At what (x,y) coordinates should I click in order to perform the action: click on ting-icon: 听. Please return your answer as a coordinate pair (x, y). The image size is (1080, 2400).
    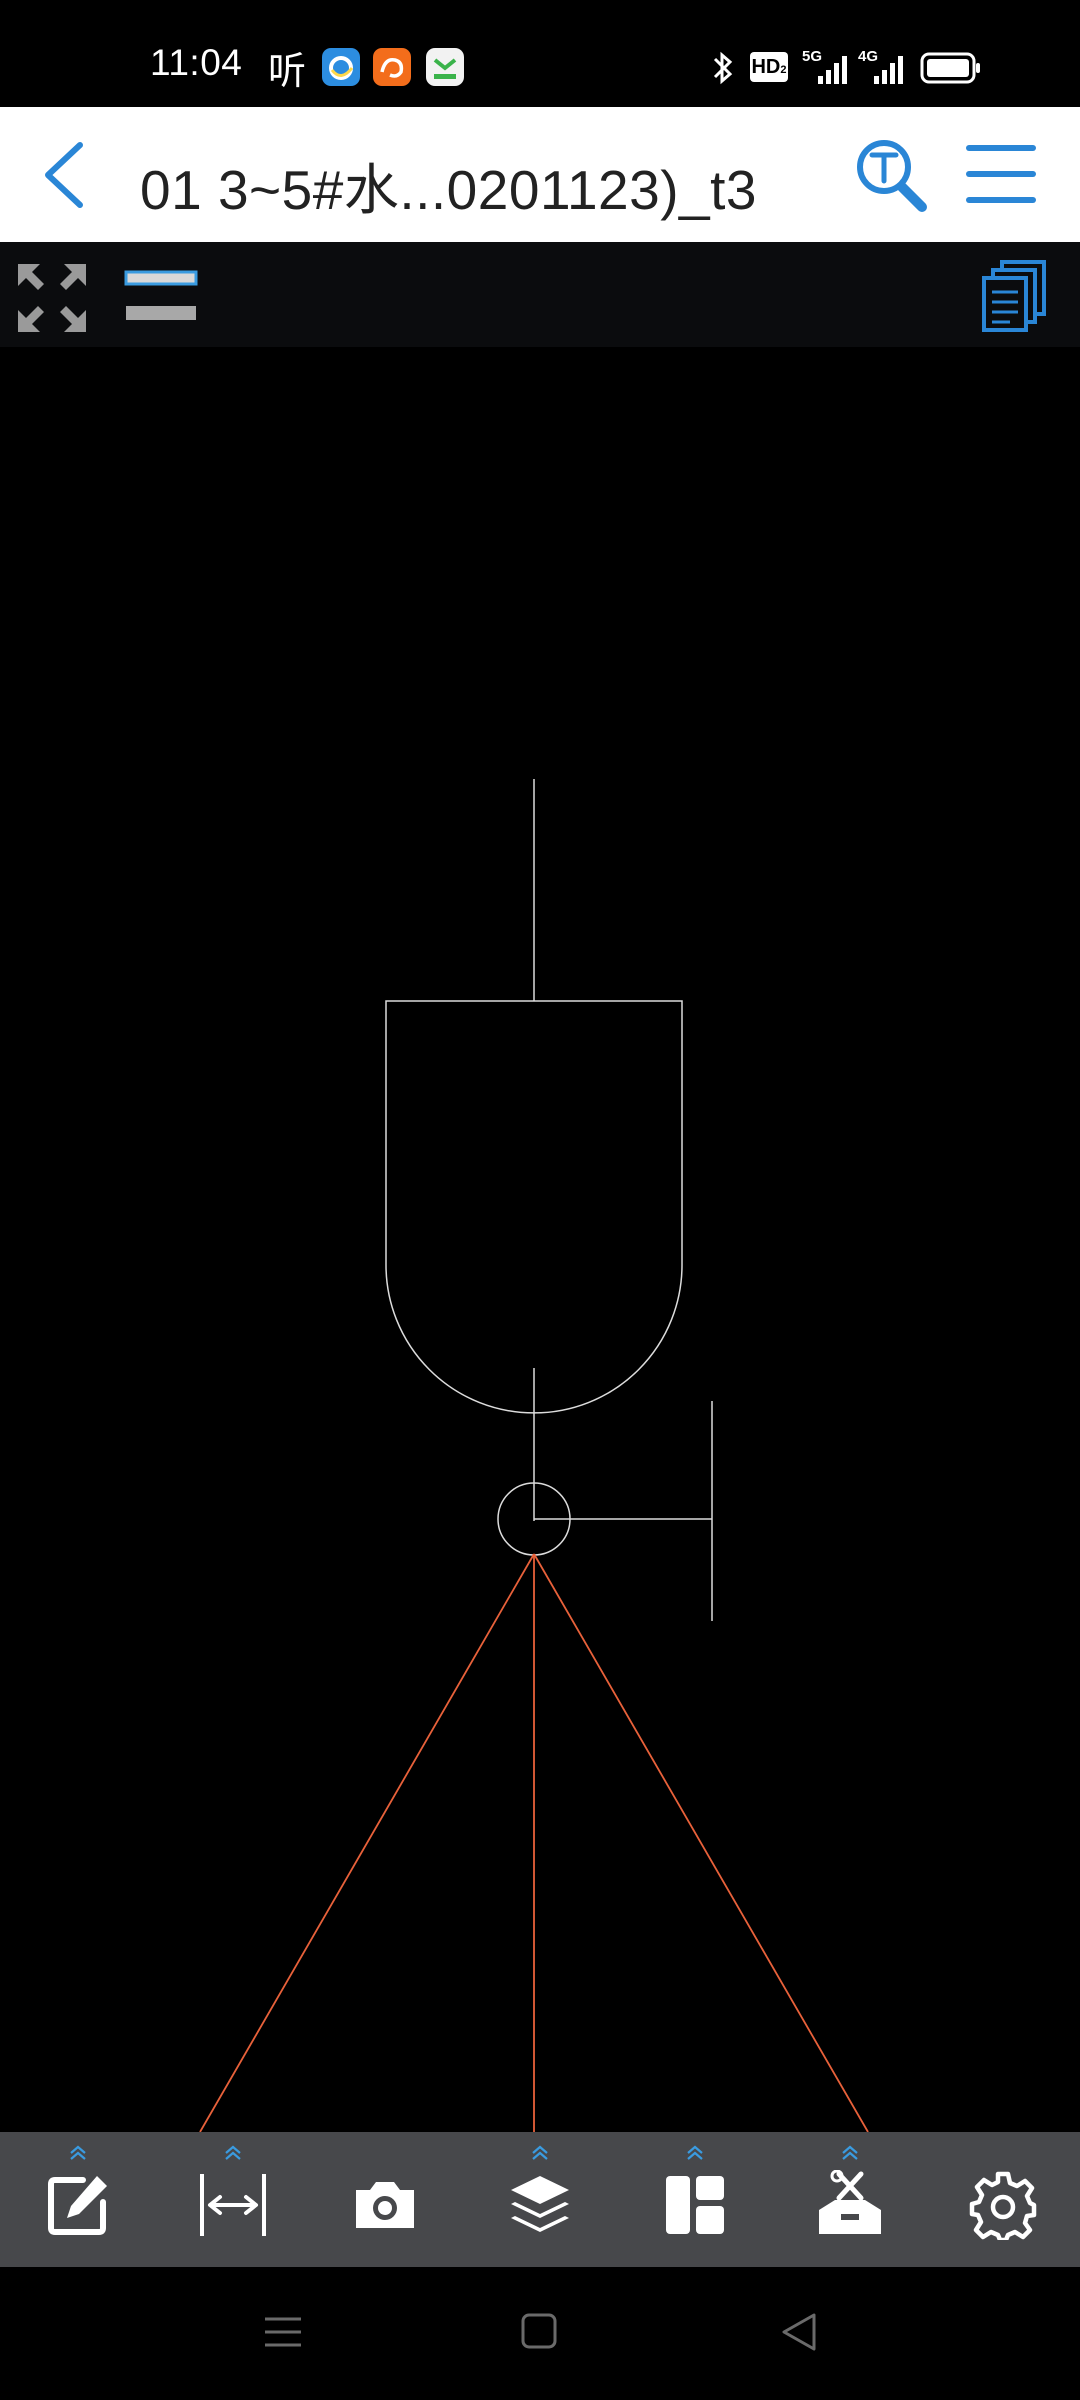
    Looking at the image, I should click on (287, 72).